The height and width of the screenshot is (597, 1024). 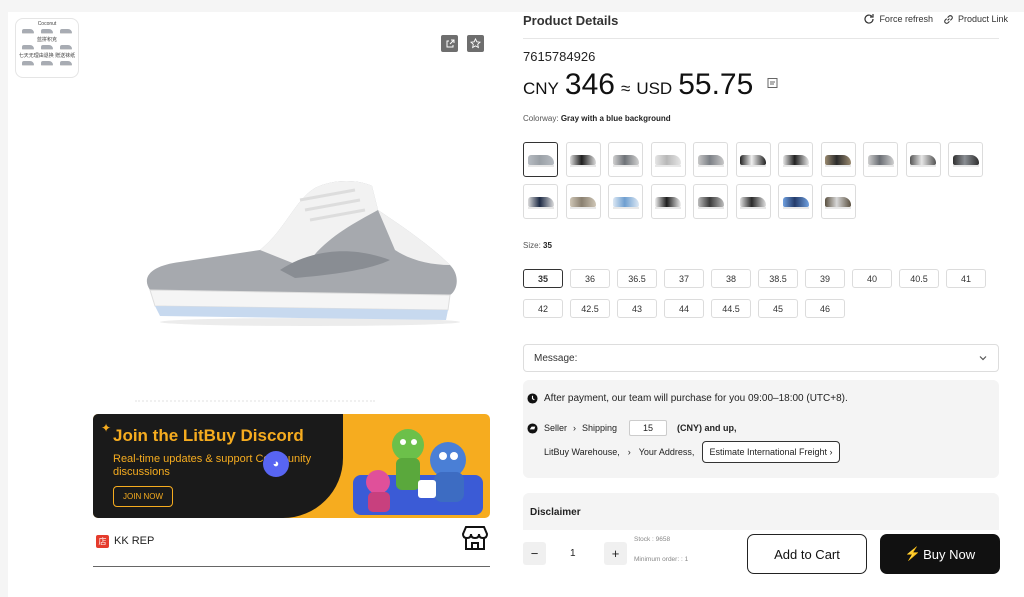 What do you see at coordinates (983, 358) in the screenshot?
I see `chevron-down-icon` at bounding box center [983, 358].